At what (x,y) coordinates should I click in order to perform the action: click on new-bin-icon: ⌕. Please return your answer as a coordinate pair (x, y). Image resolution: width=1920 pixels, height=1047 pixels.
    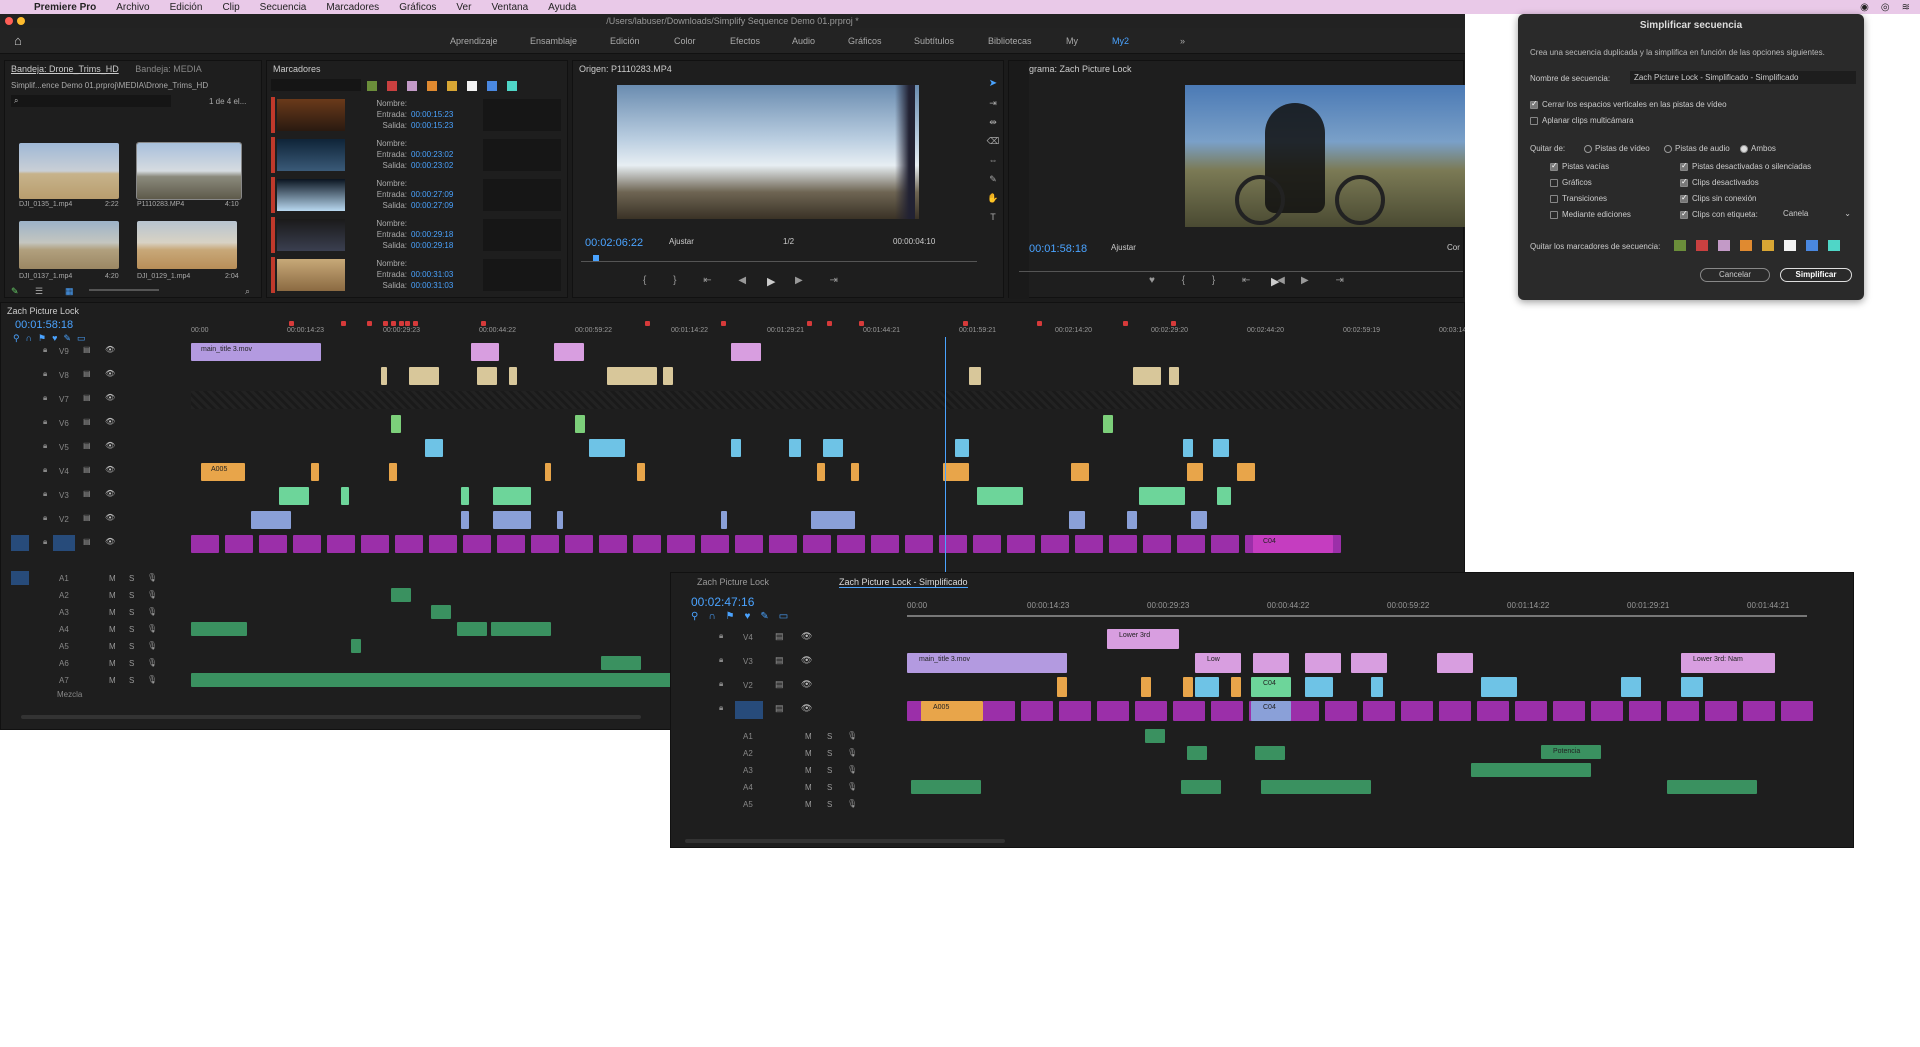
    Looking at the image, I should click on (247, 291).